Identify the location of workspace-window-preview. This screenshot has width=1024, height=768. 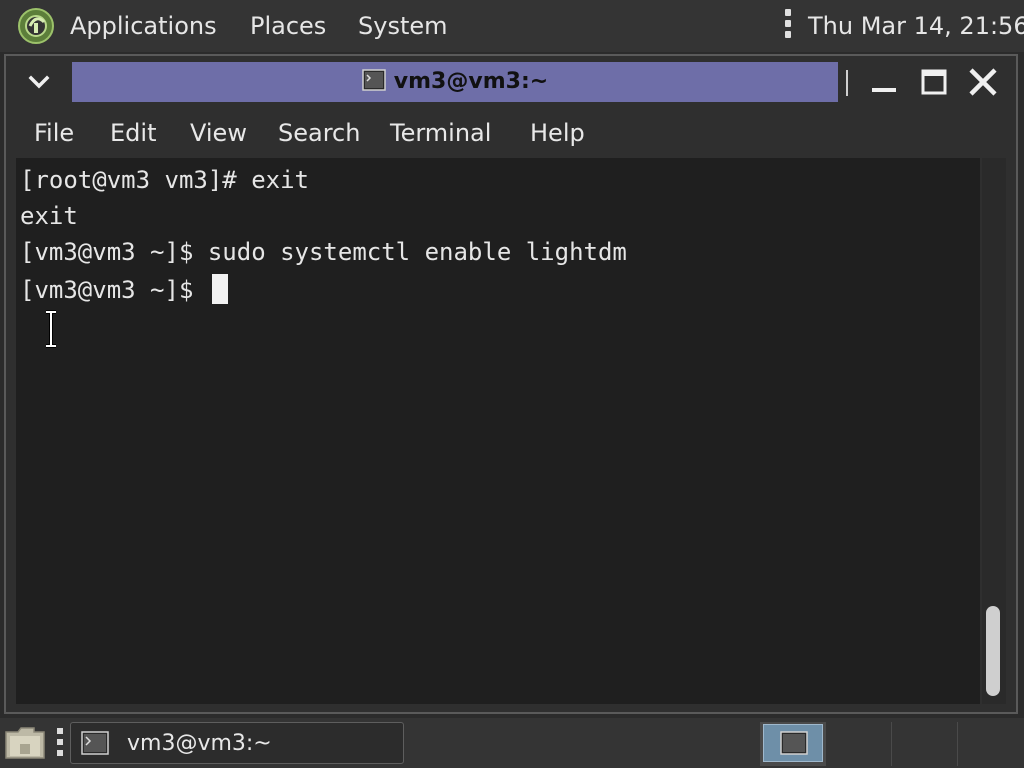
(793, 743).